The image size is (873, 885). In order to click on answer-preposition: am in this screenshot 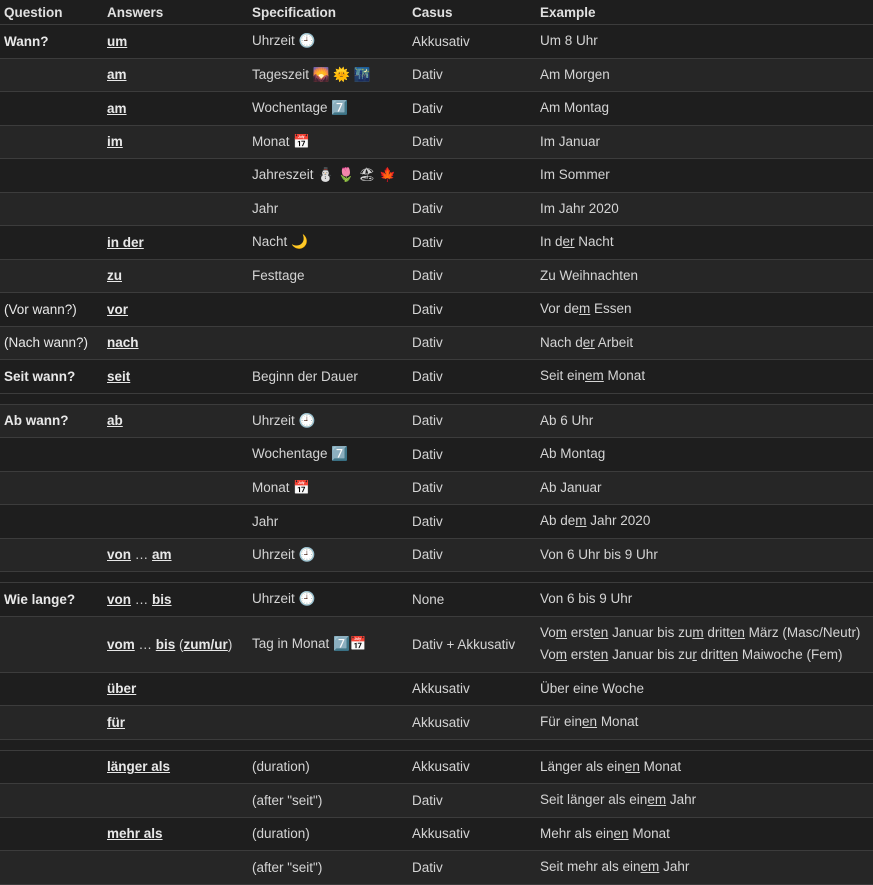, I will do `click(117, 75)`.